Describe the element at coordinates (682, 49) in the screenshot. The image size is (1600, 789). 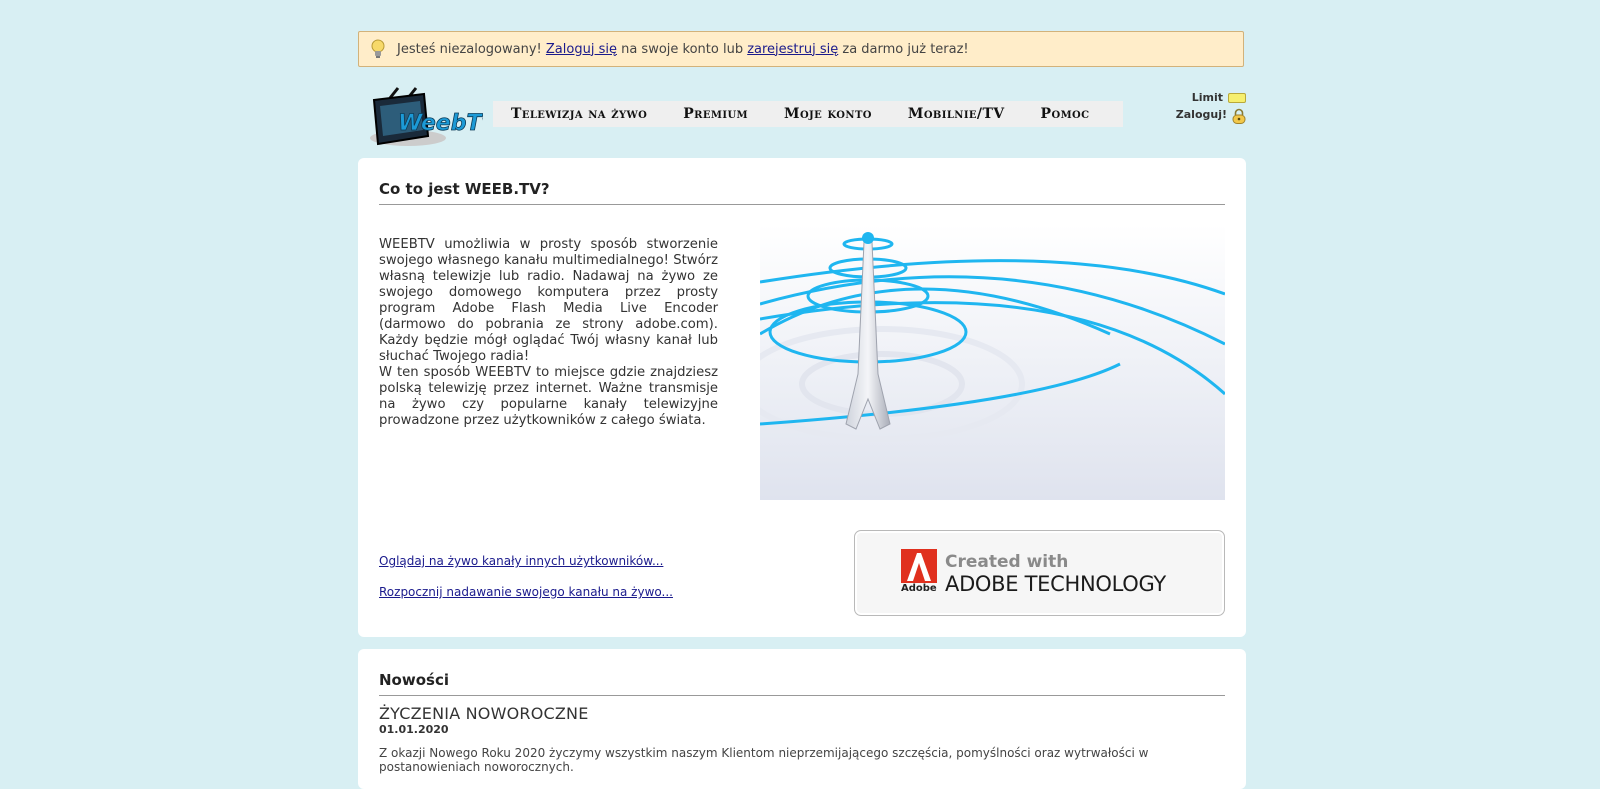
I see `notice-middle: na swoje konto lub` at that location.